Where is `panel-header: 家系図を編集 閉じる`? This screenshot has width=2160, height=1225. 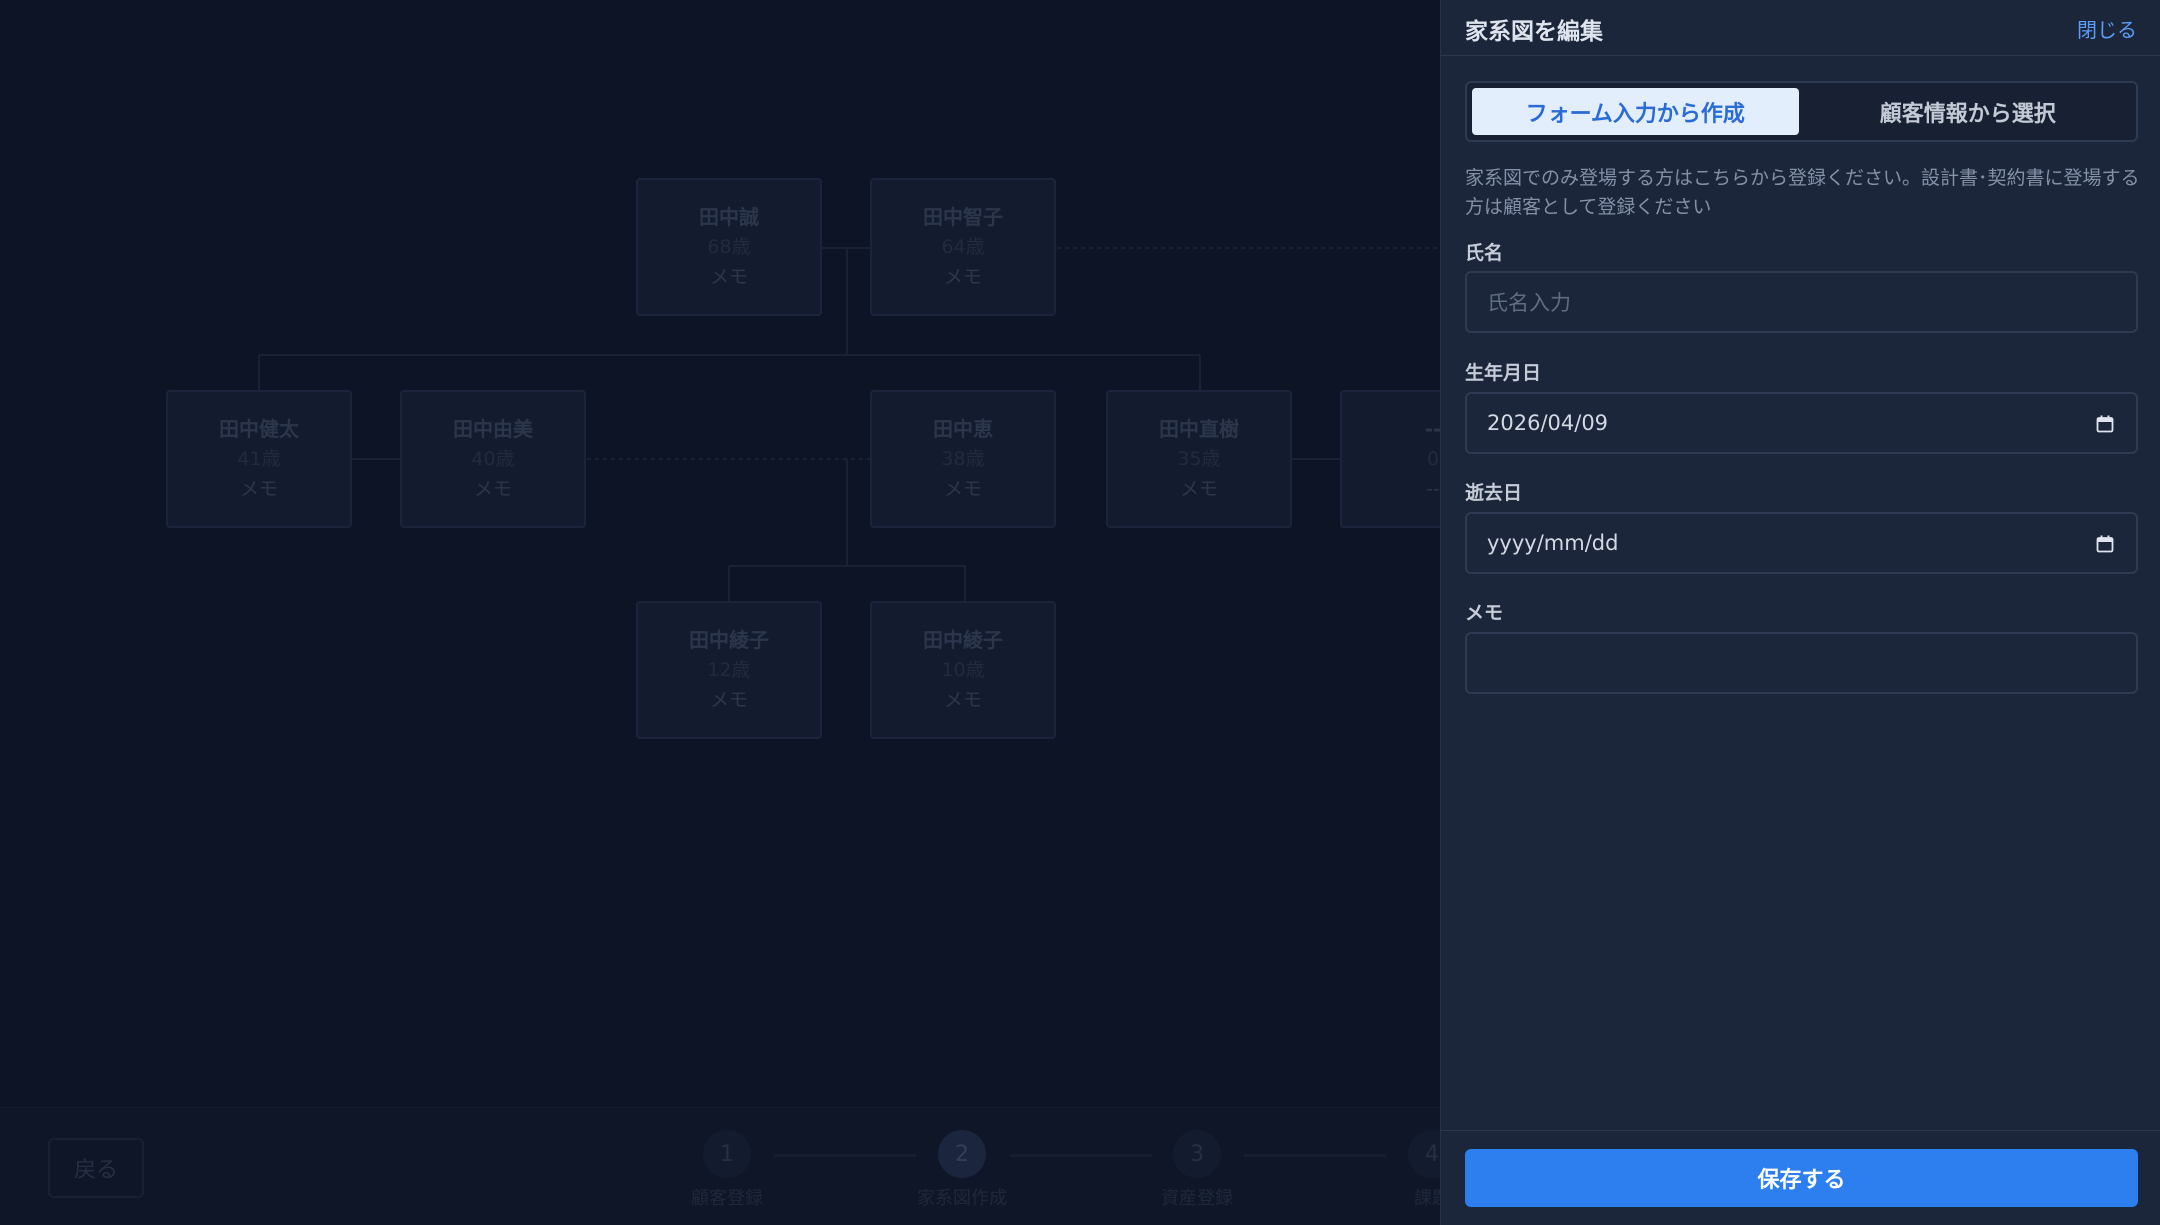
panel-header: 家系図を編集 閉じる is located at coordinates (1800, 28).